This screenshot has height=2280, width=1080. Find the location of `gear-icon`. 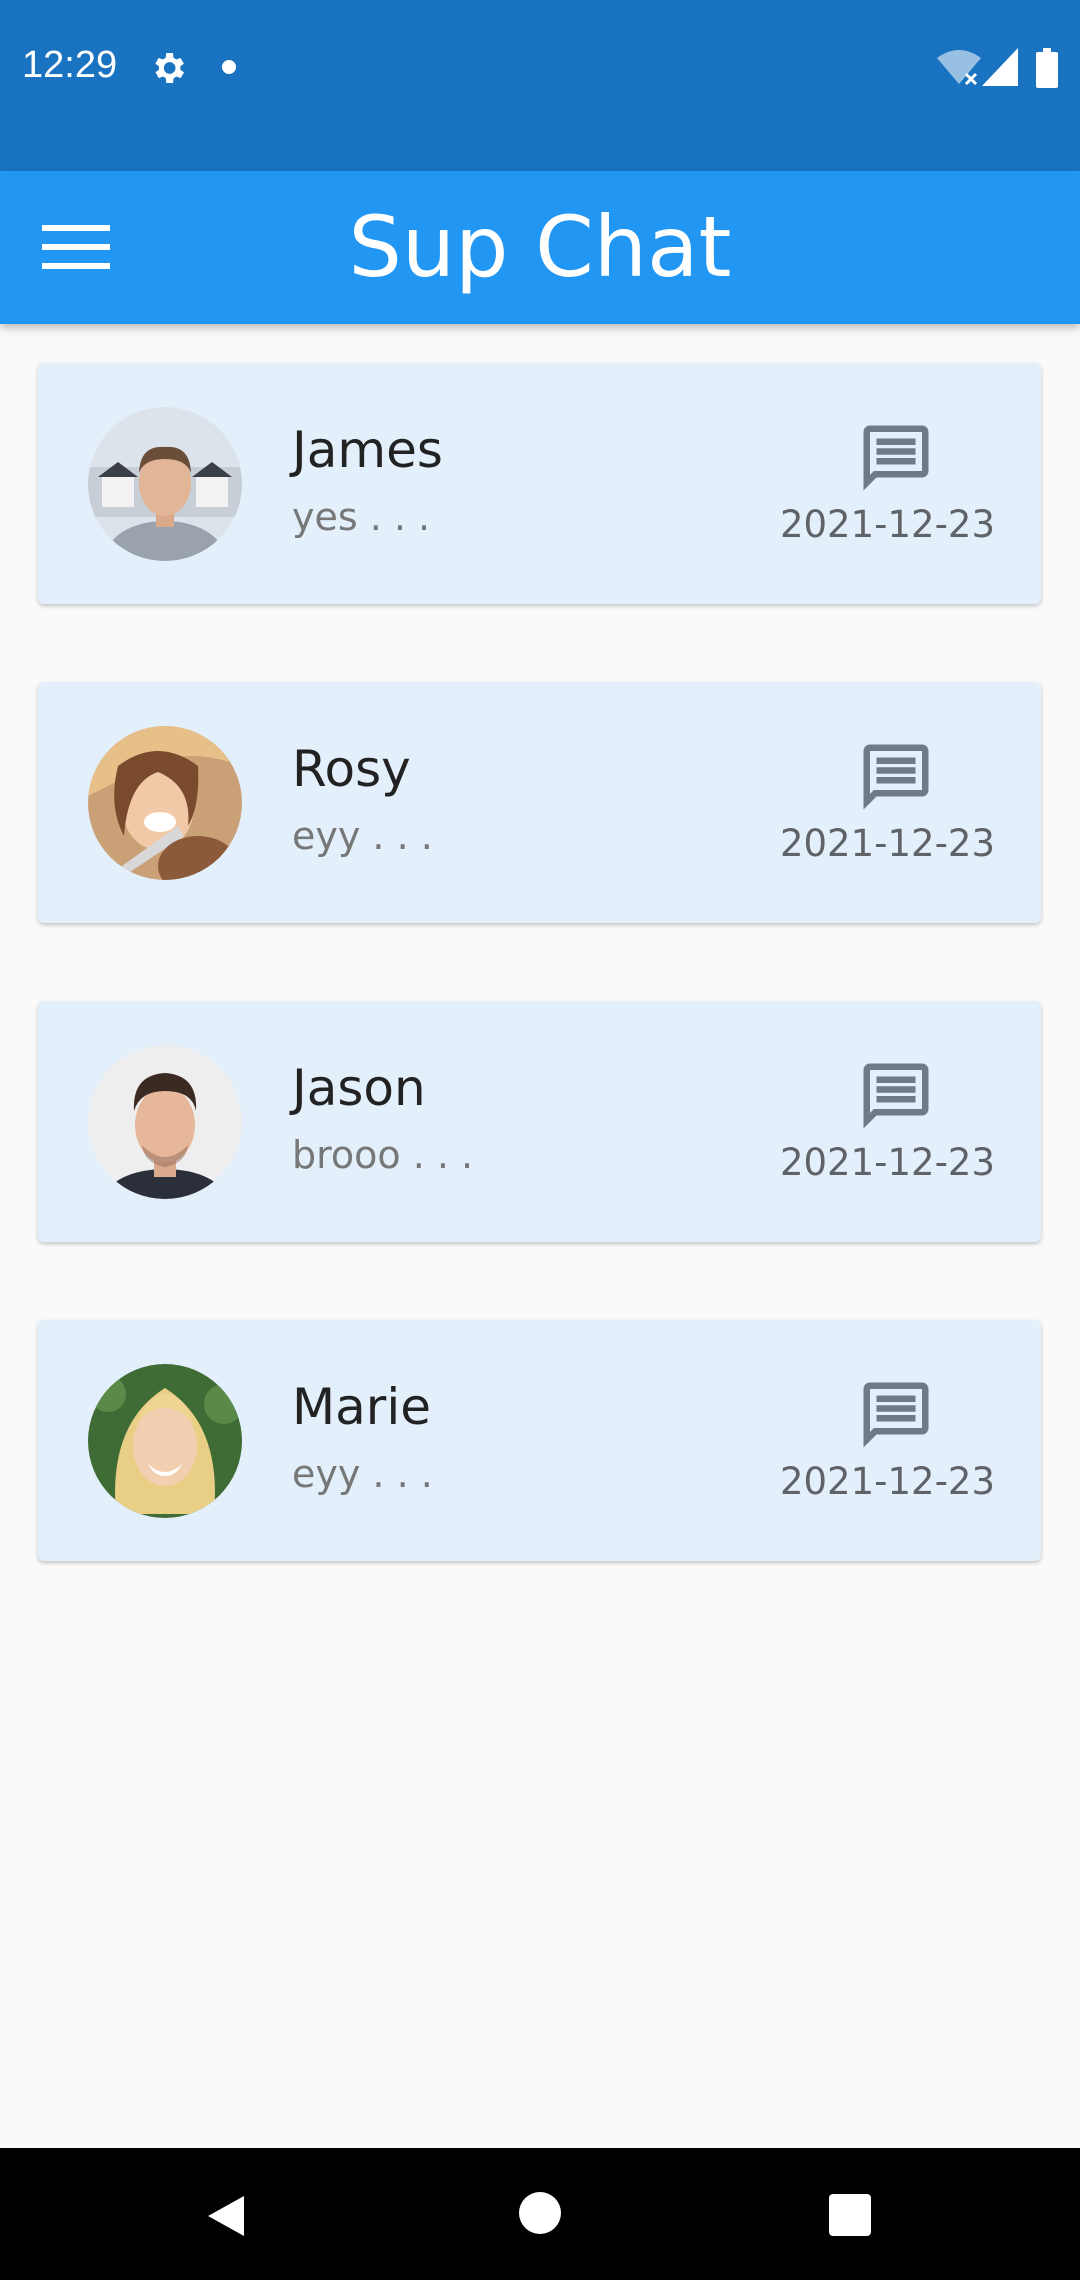

gear-icon is located at coordinates (169, 68).